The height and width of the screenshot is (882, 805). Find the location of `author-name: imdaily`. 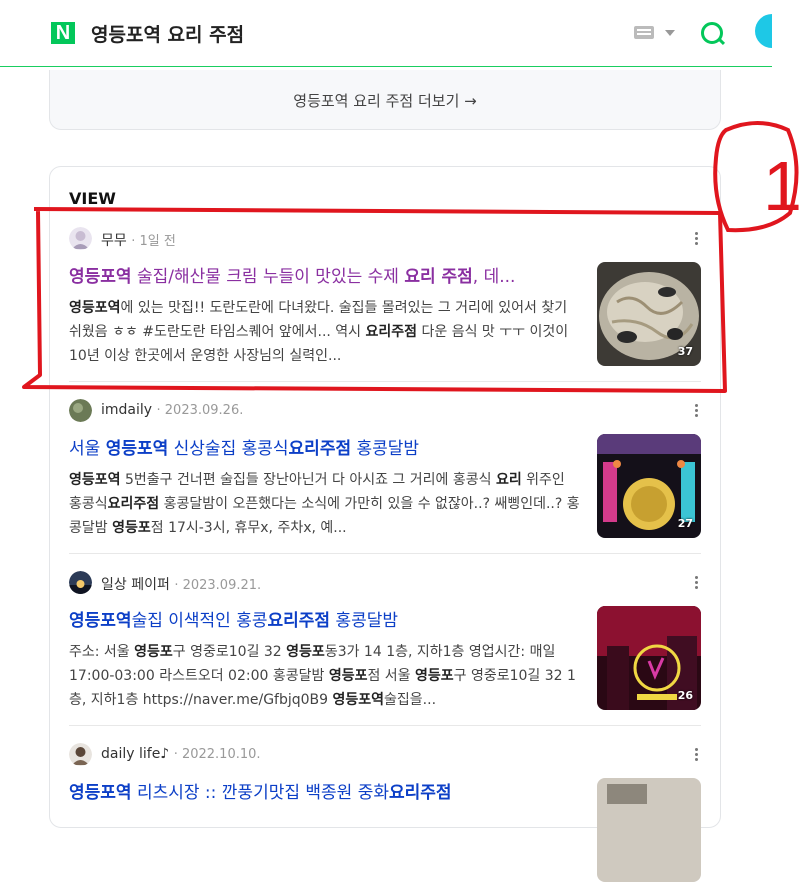

author-name: imdaily is located at coordinates (126, 410).